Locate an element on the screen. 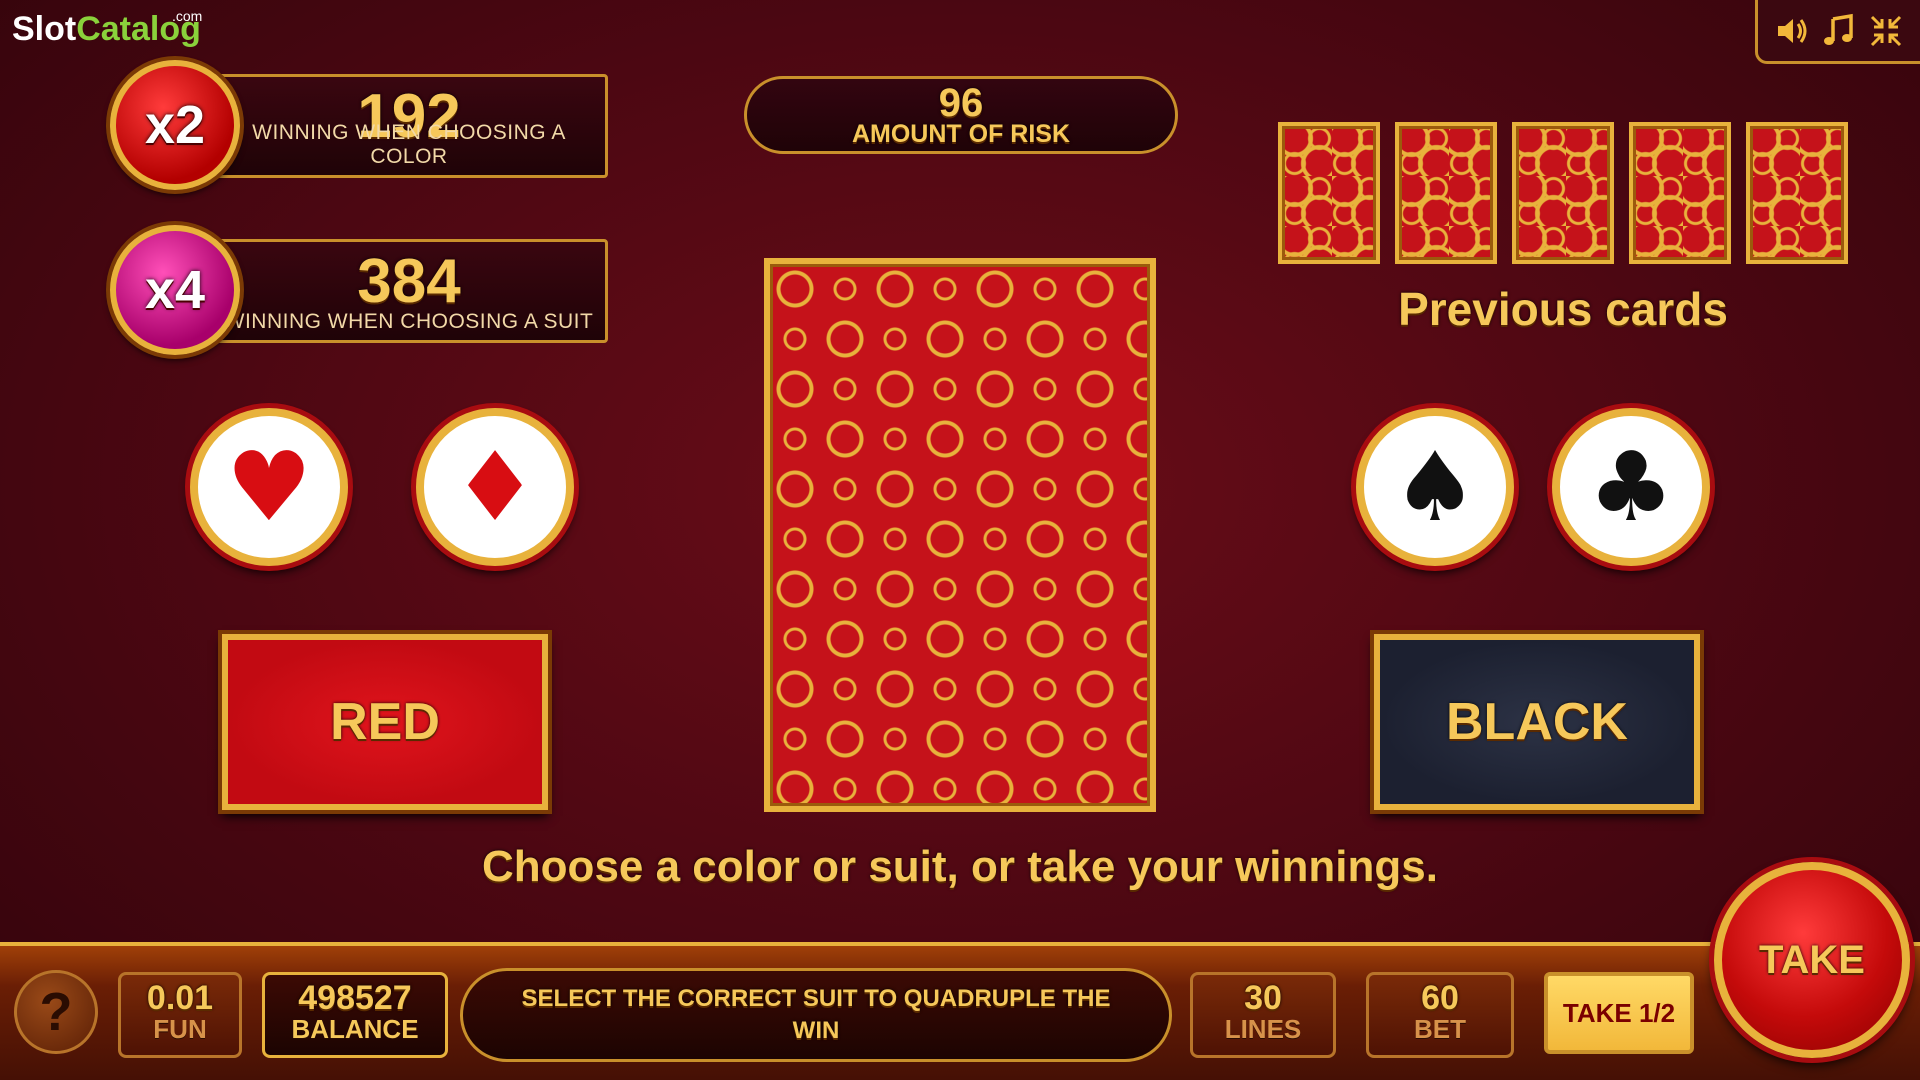 The image size is (1920, 1080). heart-icon: ♥ is located at coordinates (269, 487).